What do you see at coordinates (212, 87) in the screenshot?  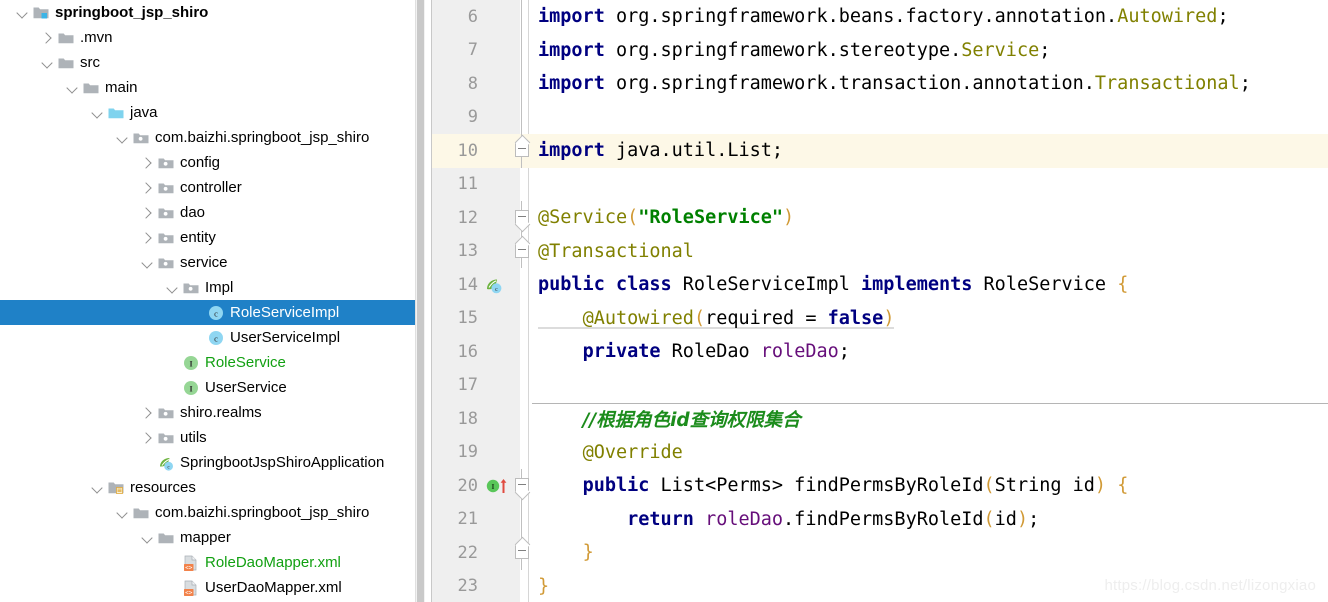 I see `tree-item-main: main` at bounding box center [212, 87].